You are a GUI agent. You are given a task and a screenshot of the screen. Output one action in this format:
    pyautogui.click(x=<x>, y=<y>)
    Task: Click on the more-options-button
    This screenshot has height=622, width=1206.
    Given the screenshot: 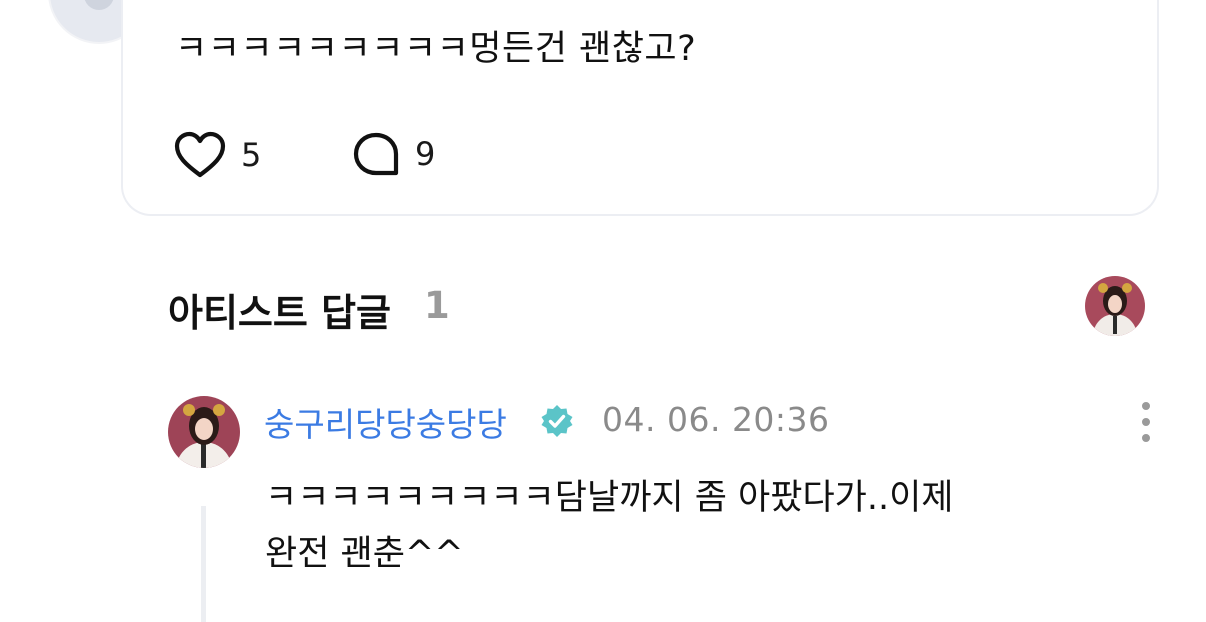 What is the action you would take?
    pyautogui.click(x=1146, y=424)
    